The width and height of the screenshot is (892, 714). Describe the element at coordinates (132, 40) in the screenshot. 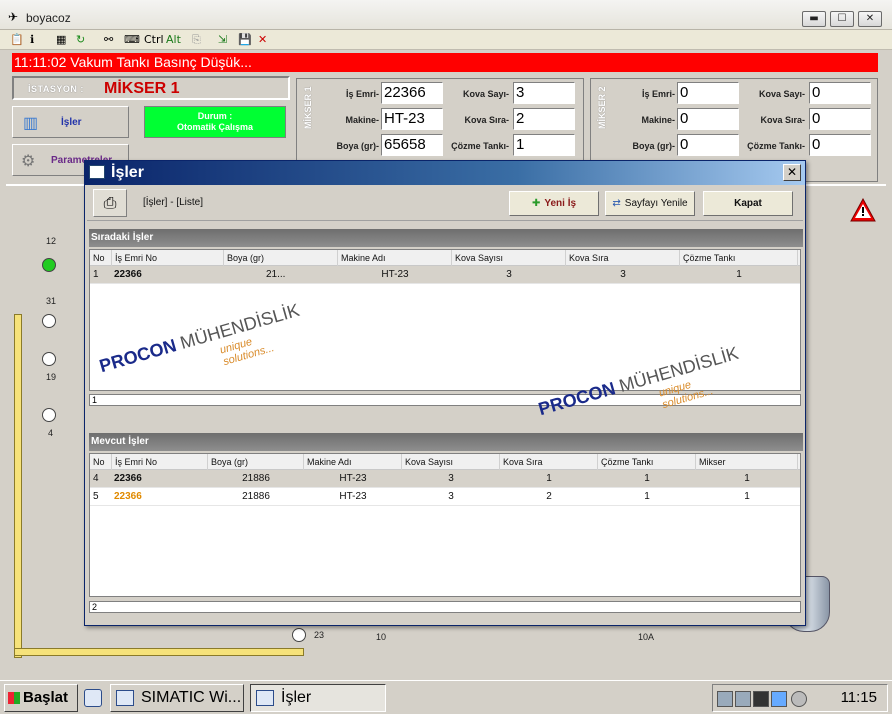

I see `keyboard-icon: ⌨` at that location.